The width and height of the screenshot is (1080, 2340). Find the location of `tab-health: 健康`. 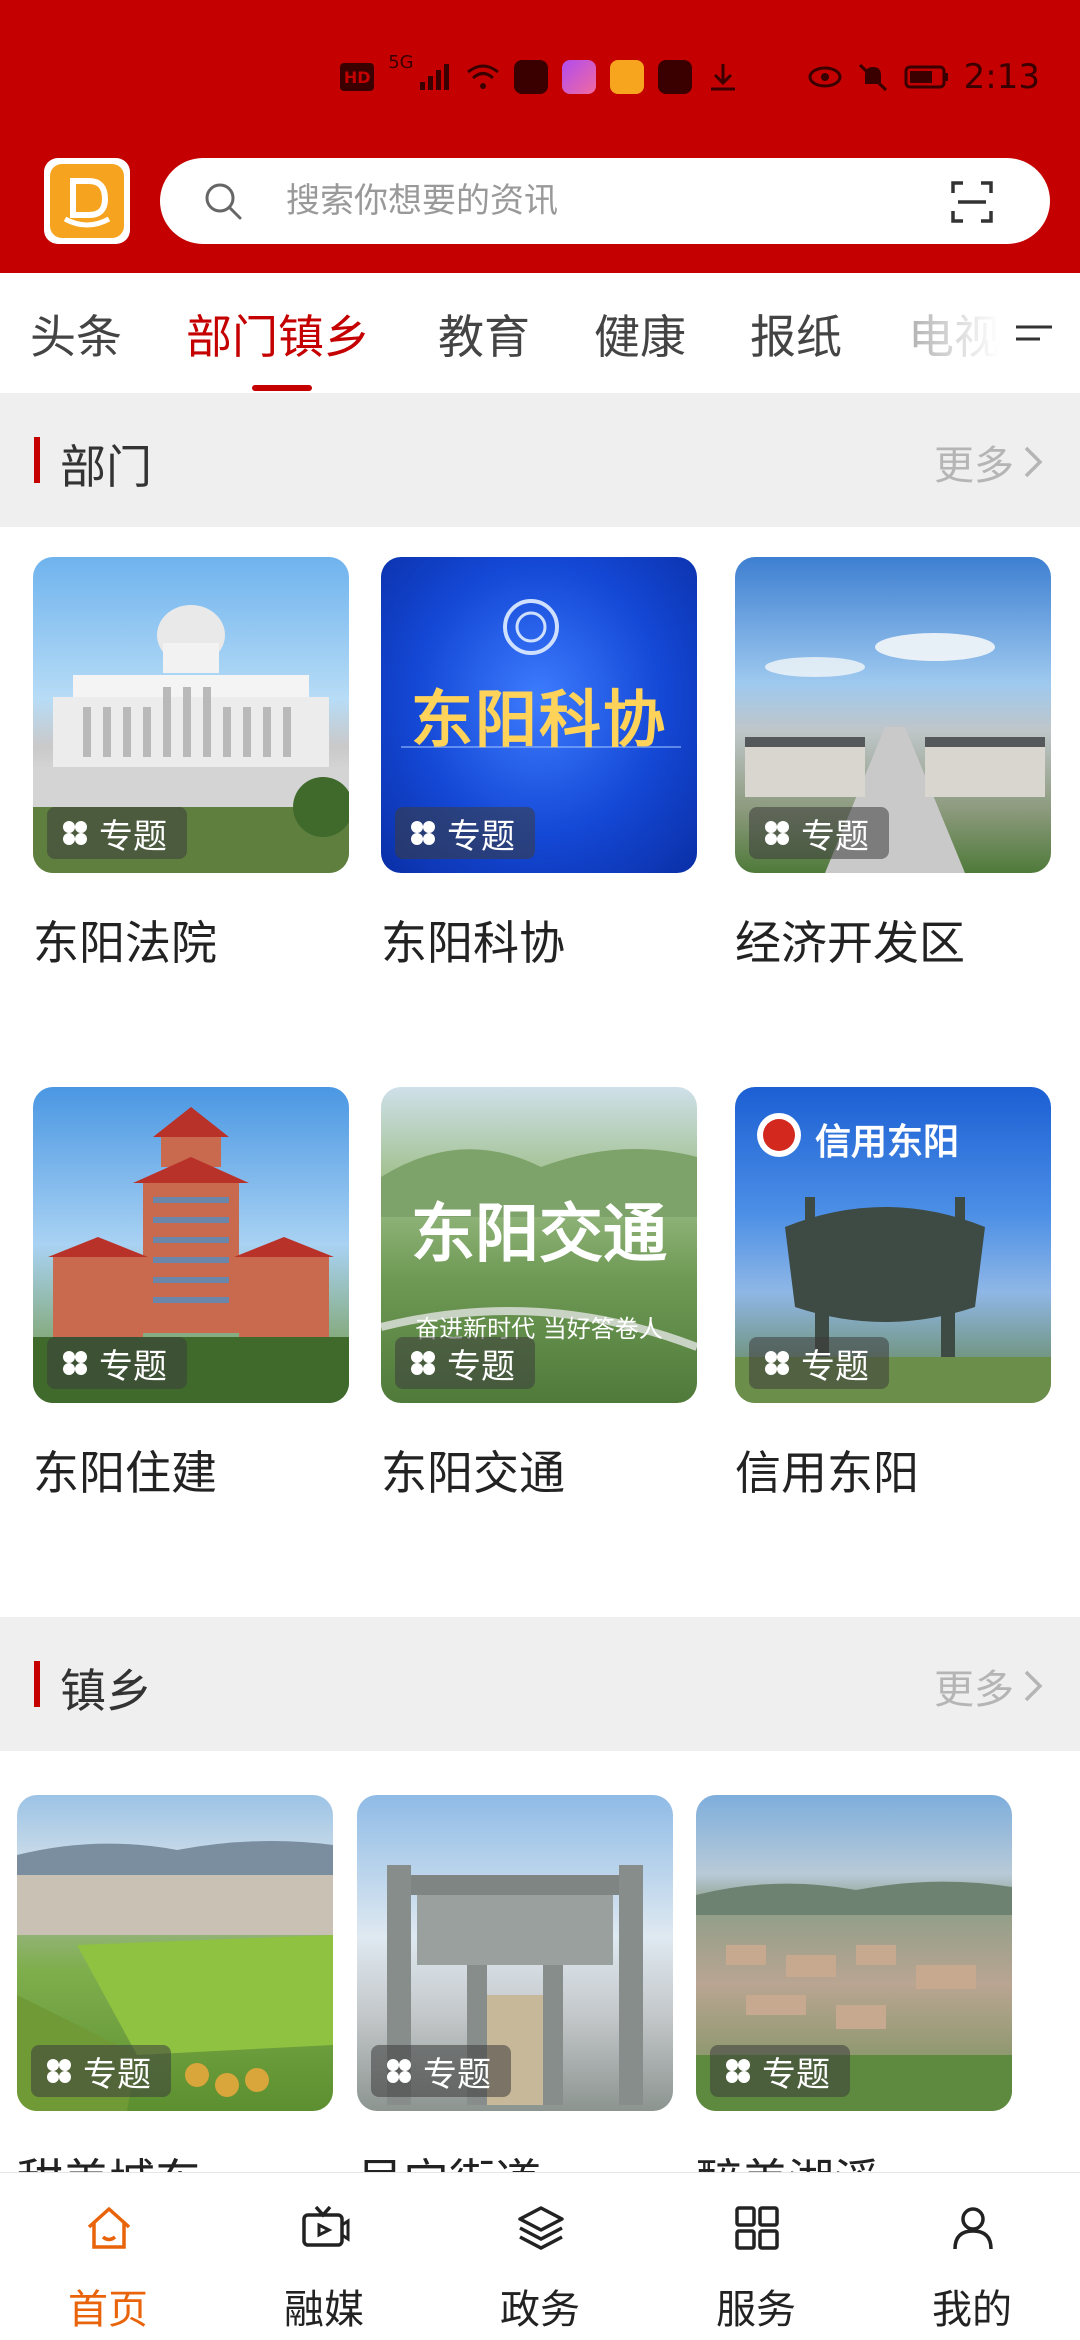

tab-health: 健康 is located at coordinates (640, 334).